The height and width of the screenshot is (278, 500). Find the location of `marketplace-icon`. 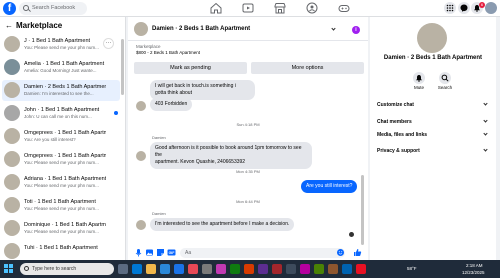

marketplace-icon is located at coordinates (280, 8).